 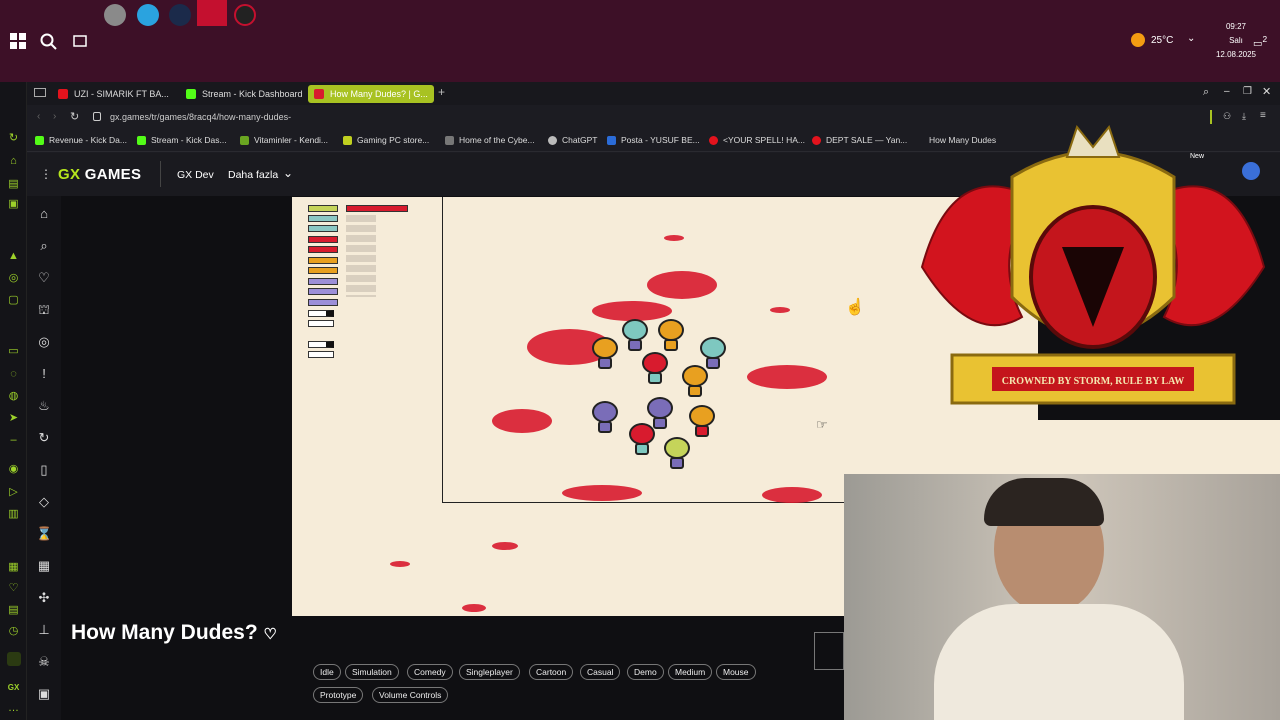 What do you see at coordinates (44, 534) in the screenshot?
I see `hourglass-icon: ⌛` at bounding box center [44, 534].